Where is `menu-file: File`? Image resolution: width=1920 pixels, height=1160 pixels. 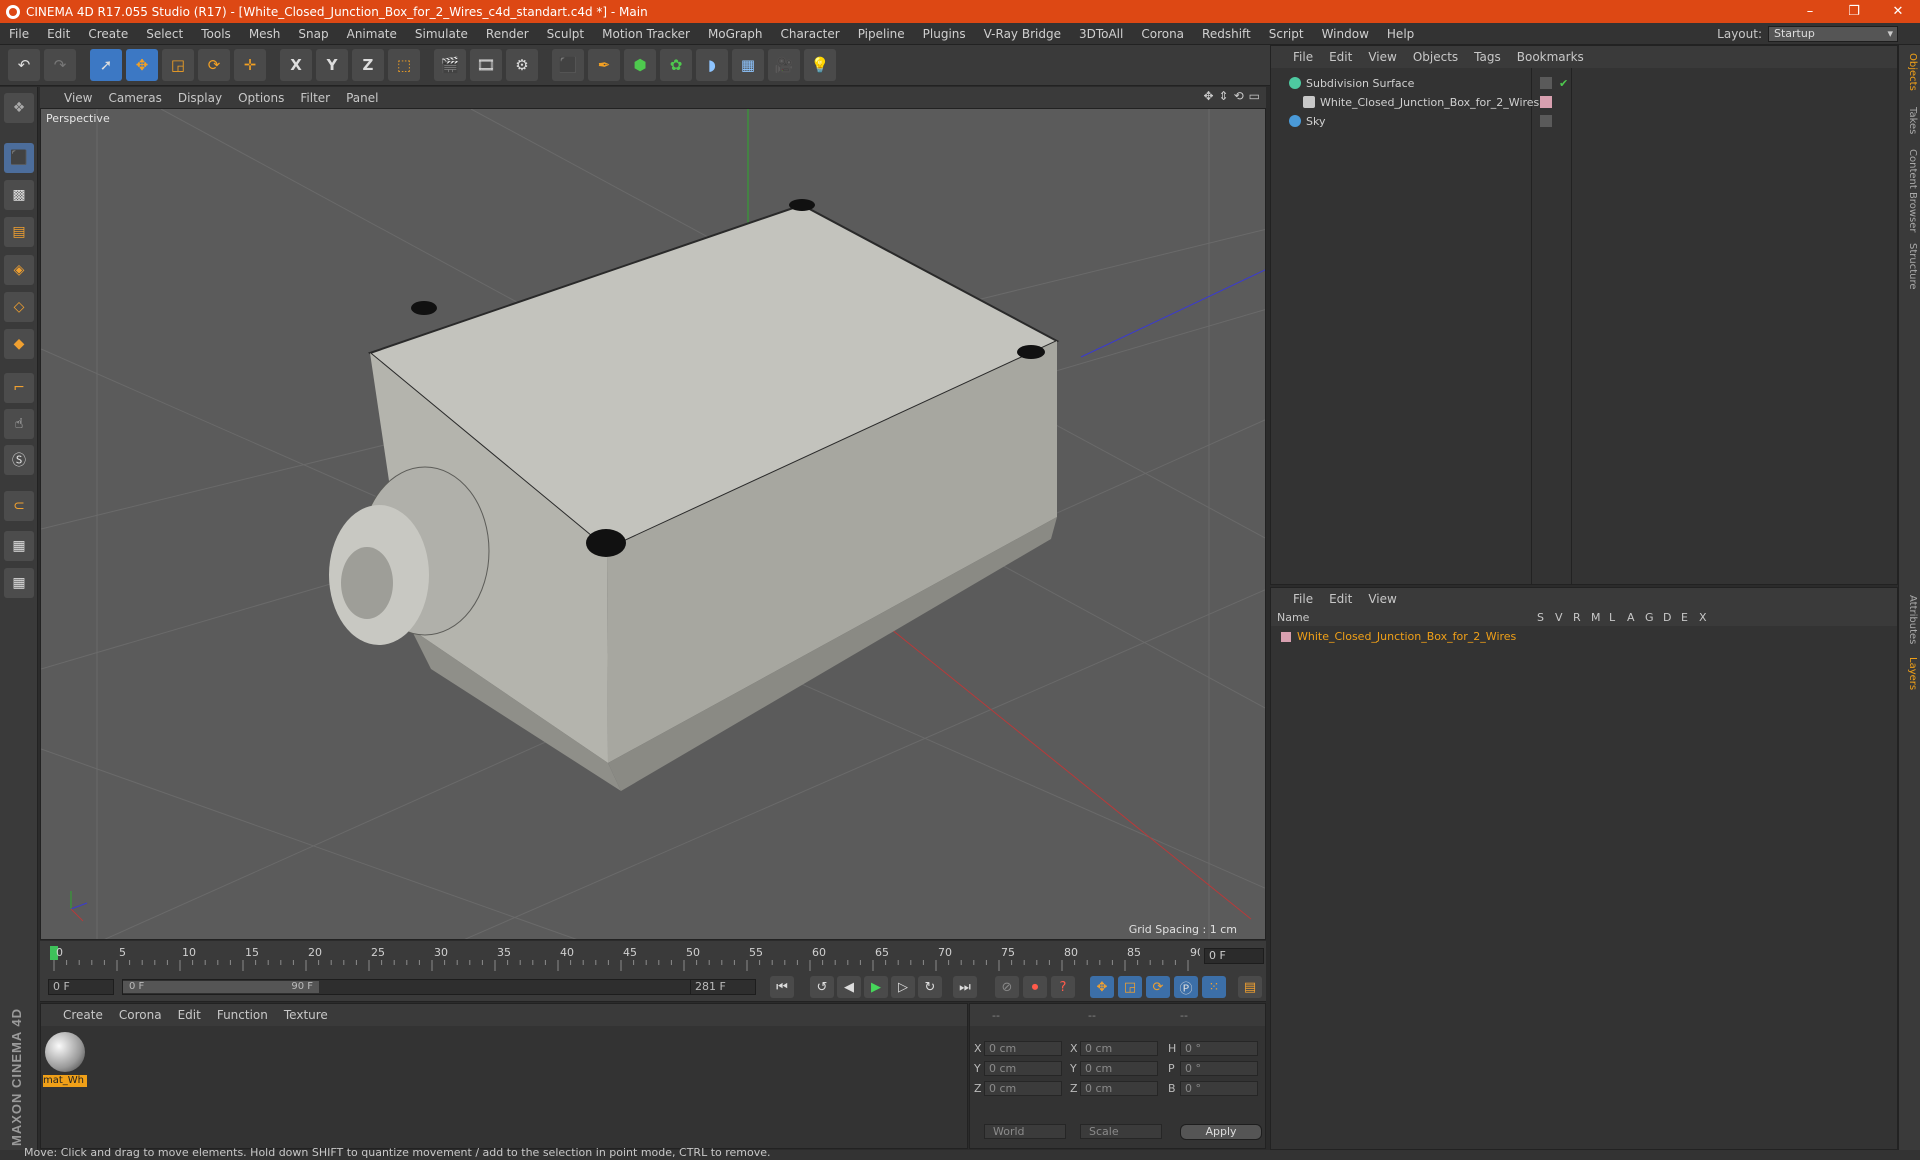 menu-file: File is located at coordinates (19, 34).